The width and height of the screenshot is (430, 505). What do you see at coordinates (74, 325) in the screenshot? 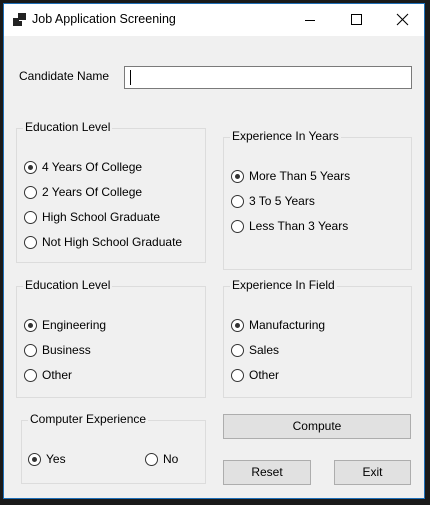
I see `radio-label: Engineering` at bounding box center [74, 325].